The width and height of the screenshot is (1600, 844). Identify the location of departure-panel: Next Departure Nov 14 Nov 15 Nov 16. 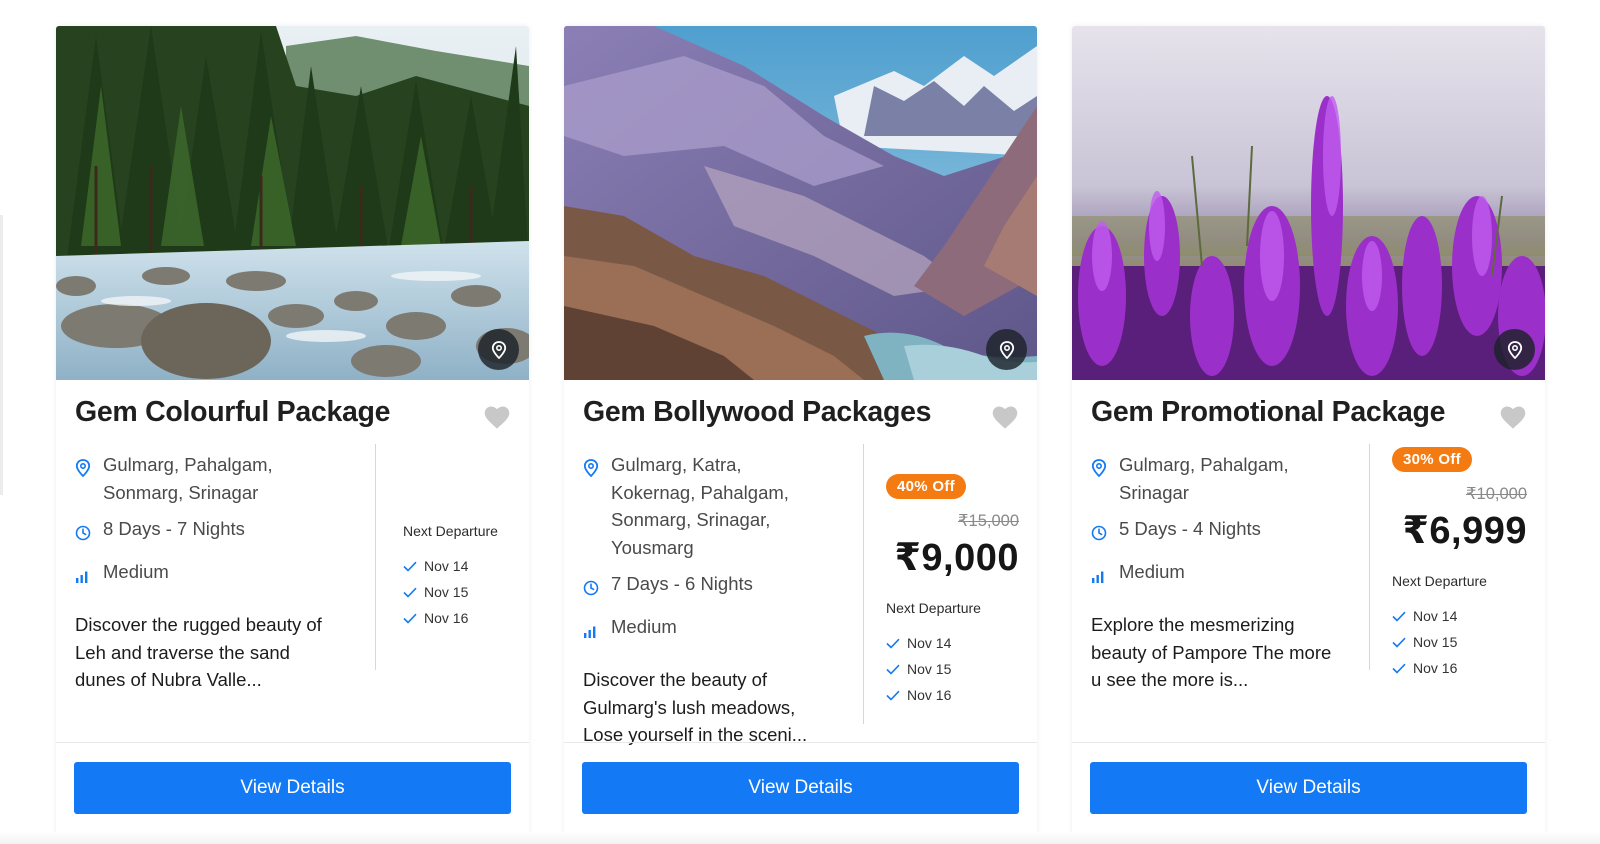
(458, 577).